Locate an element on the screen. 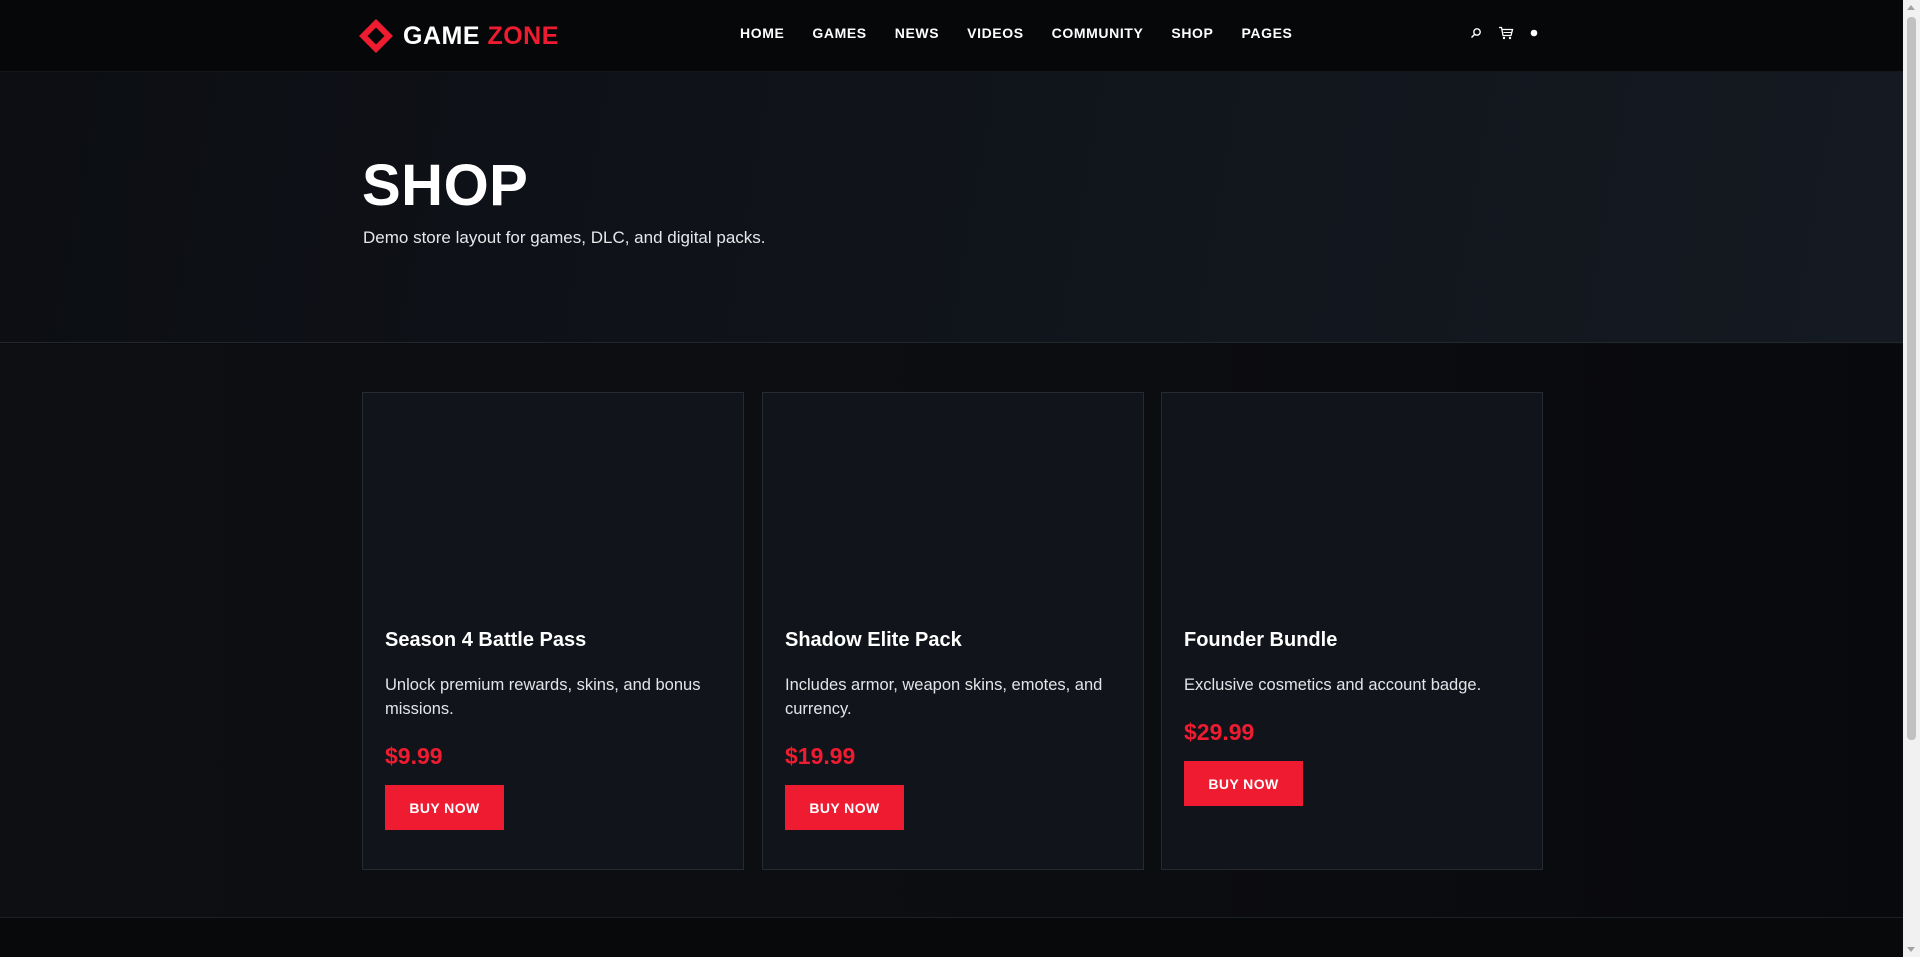 The width and height of the screenshot is (1920, 957). scroll-up-arrow-icon is located at coordinates (1911, 7).